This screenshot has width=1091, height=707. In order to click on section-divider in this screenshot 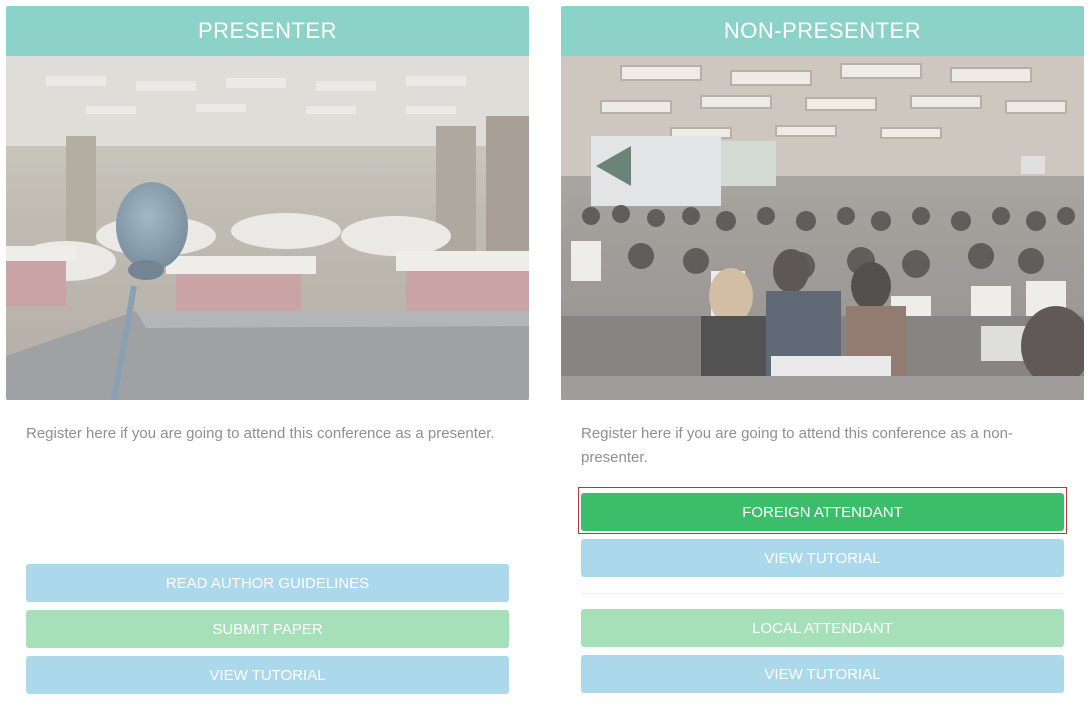, I will do `click(822, 593)`.